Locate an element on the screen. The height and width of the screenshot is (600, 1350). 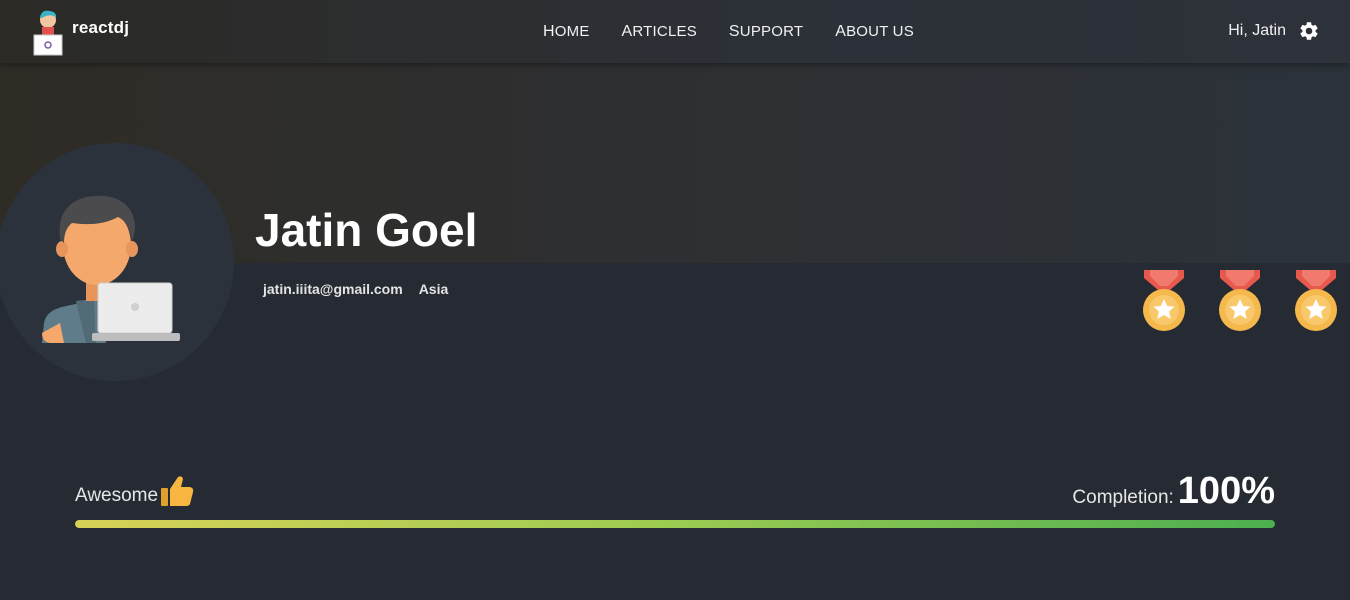
completion-value: 100% is located at coordinates (1226, 491).